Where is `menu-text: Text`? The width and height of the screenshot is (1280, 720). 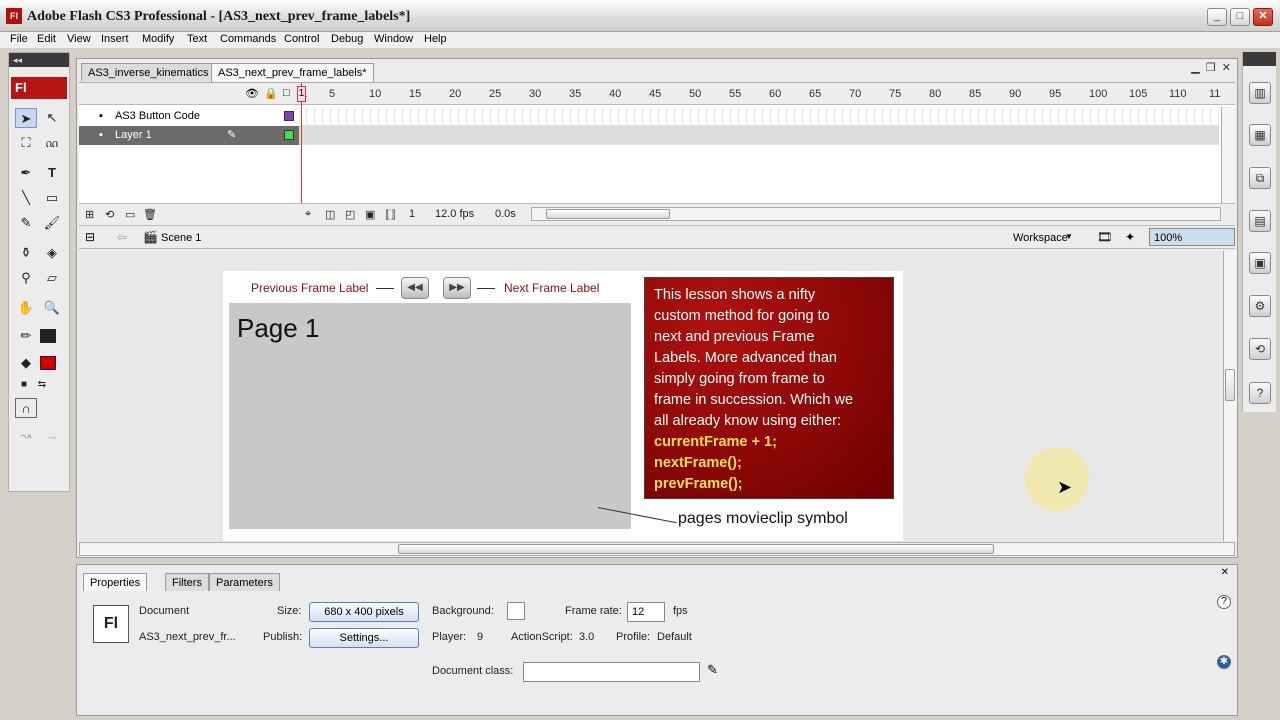 menu-text: Text is located at coordinates (197, 39).